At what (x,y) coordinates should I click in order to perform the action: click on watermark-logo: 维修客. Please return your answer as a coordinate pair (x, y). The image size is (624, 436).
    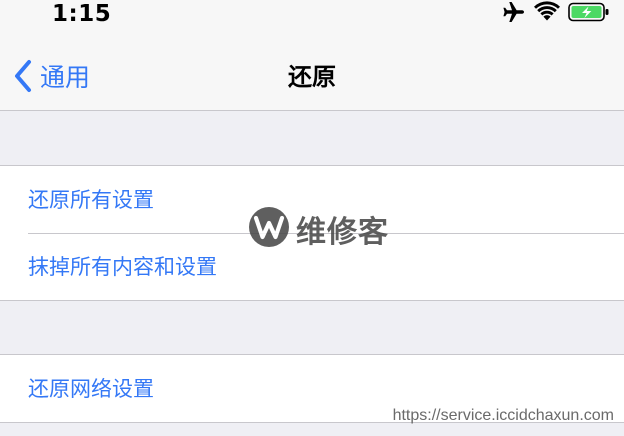
    Looking at the image, I should click on (318, 229).